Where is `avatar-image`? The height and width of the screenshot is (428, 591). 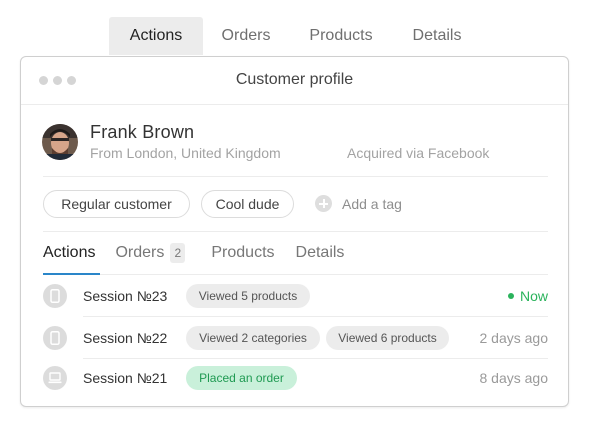 avatar-image is located at coordinates (60, 142).